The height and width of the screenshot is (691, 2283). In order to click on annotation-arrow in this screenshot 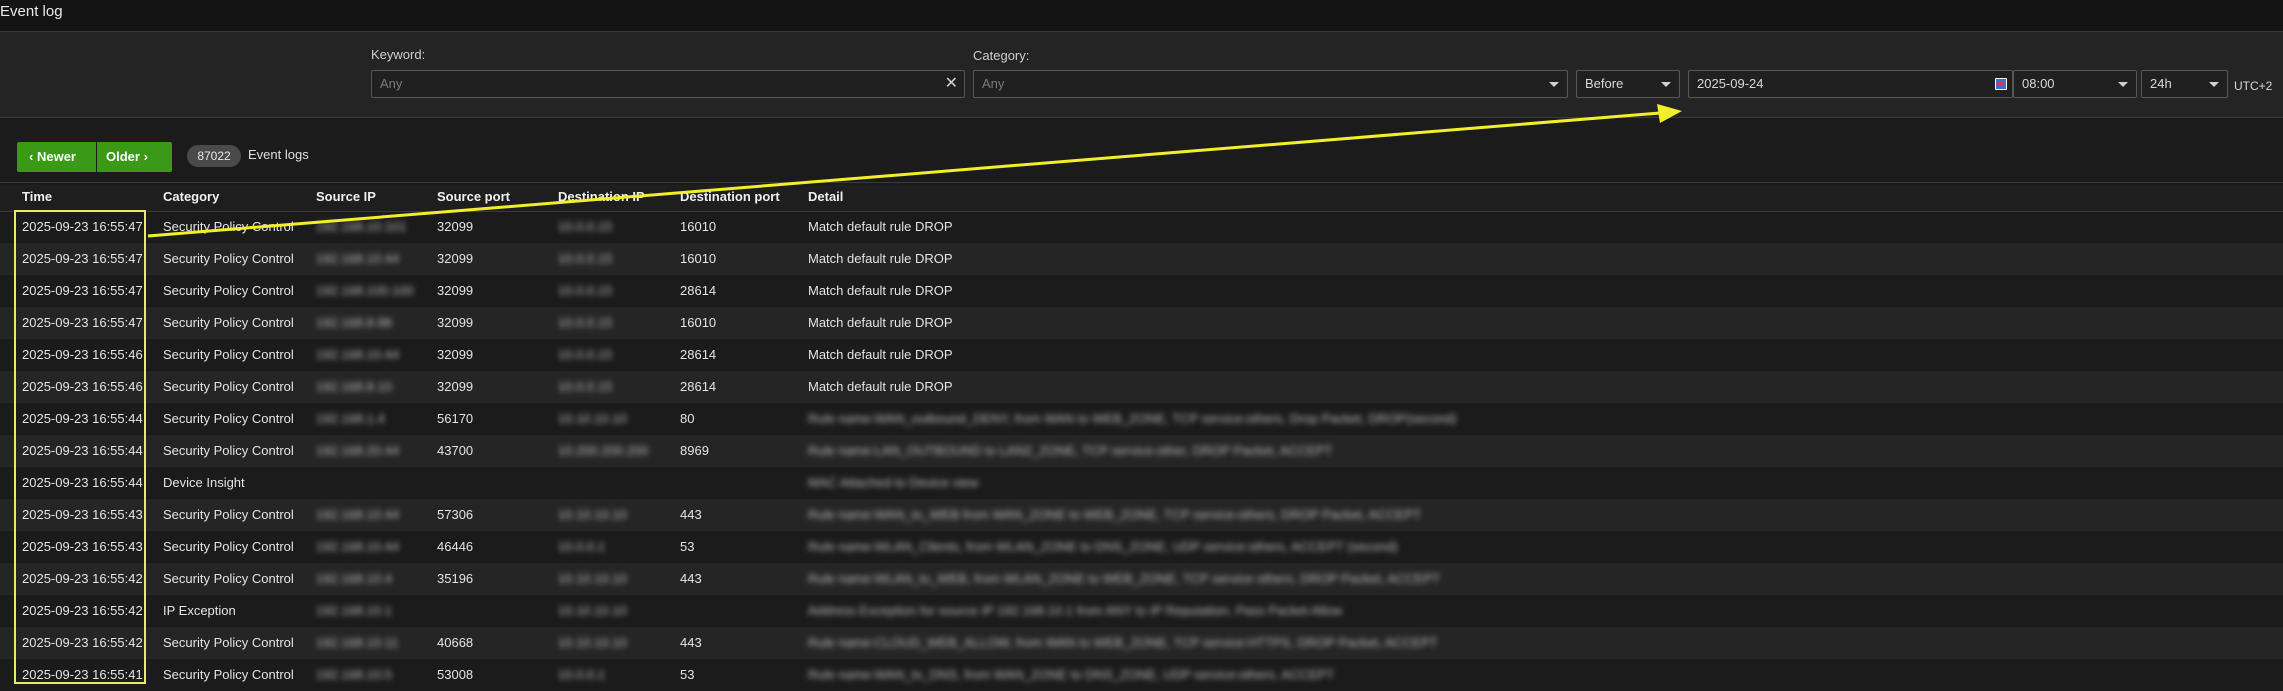, I will do `click(914, 171)`.